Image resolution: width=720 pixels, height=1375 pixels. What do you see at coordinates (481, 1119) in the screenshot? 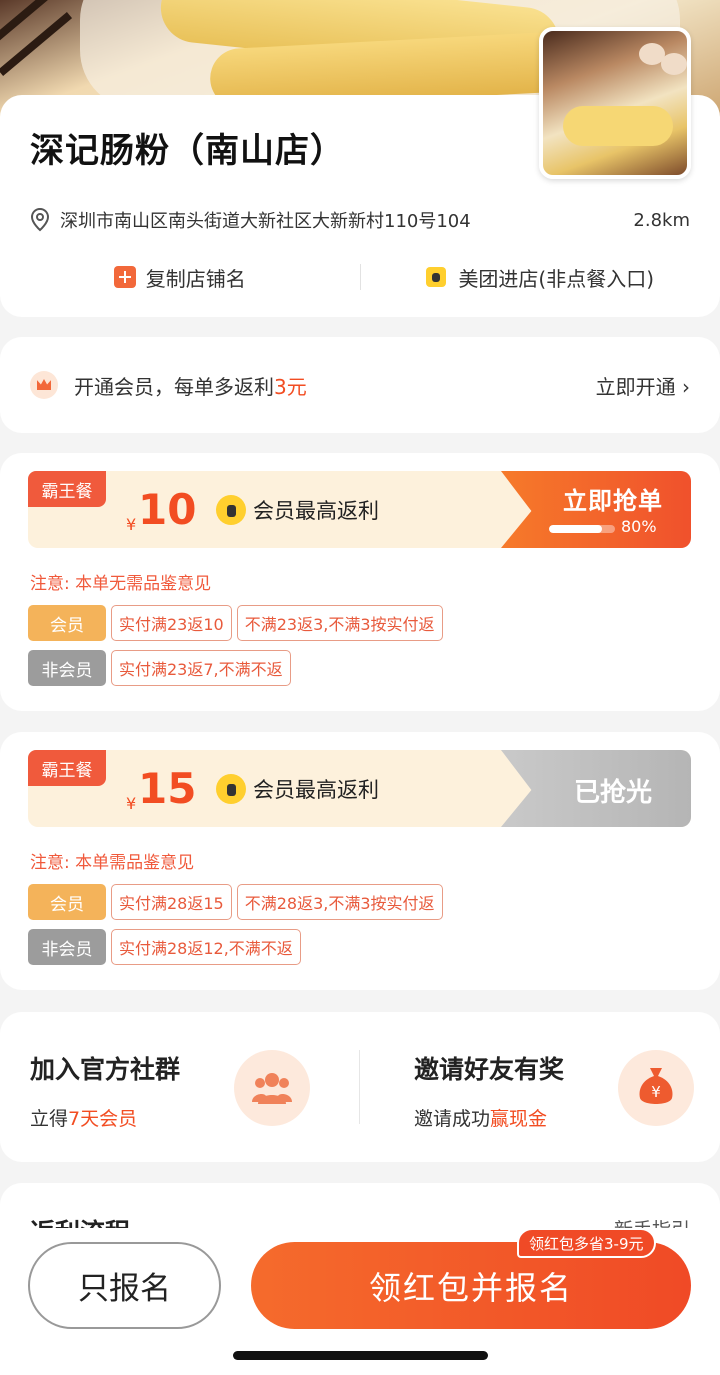
I see `invite-subtitle: 邀请成功赢现金` at bounding box center [481, 1119].